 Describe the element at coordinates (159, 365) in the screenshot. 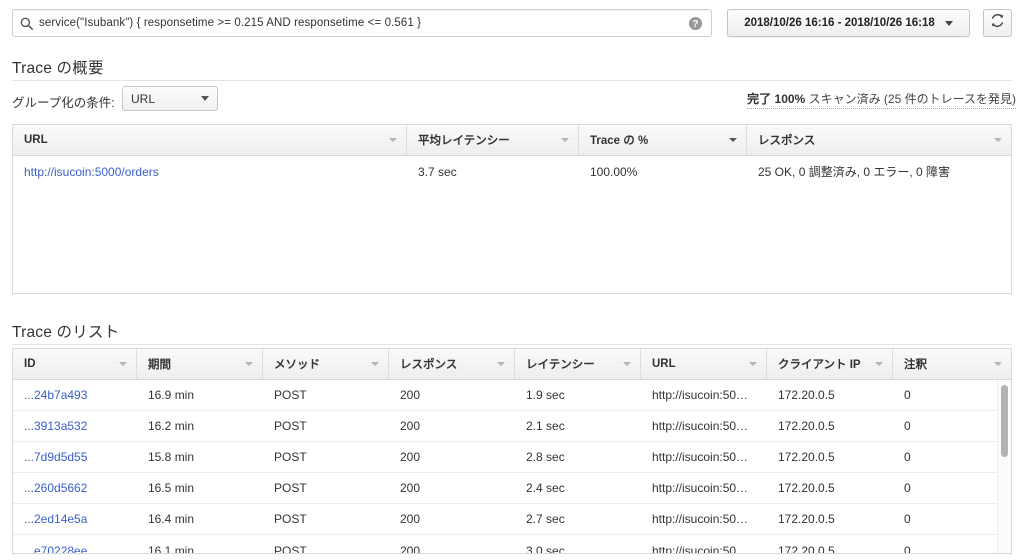

I see `column-label: 期間` at that location.